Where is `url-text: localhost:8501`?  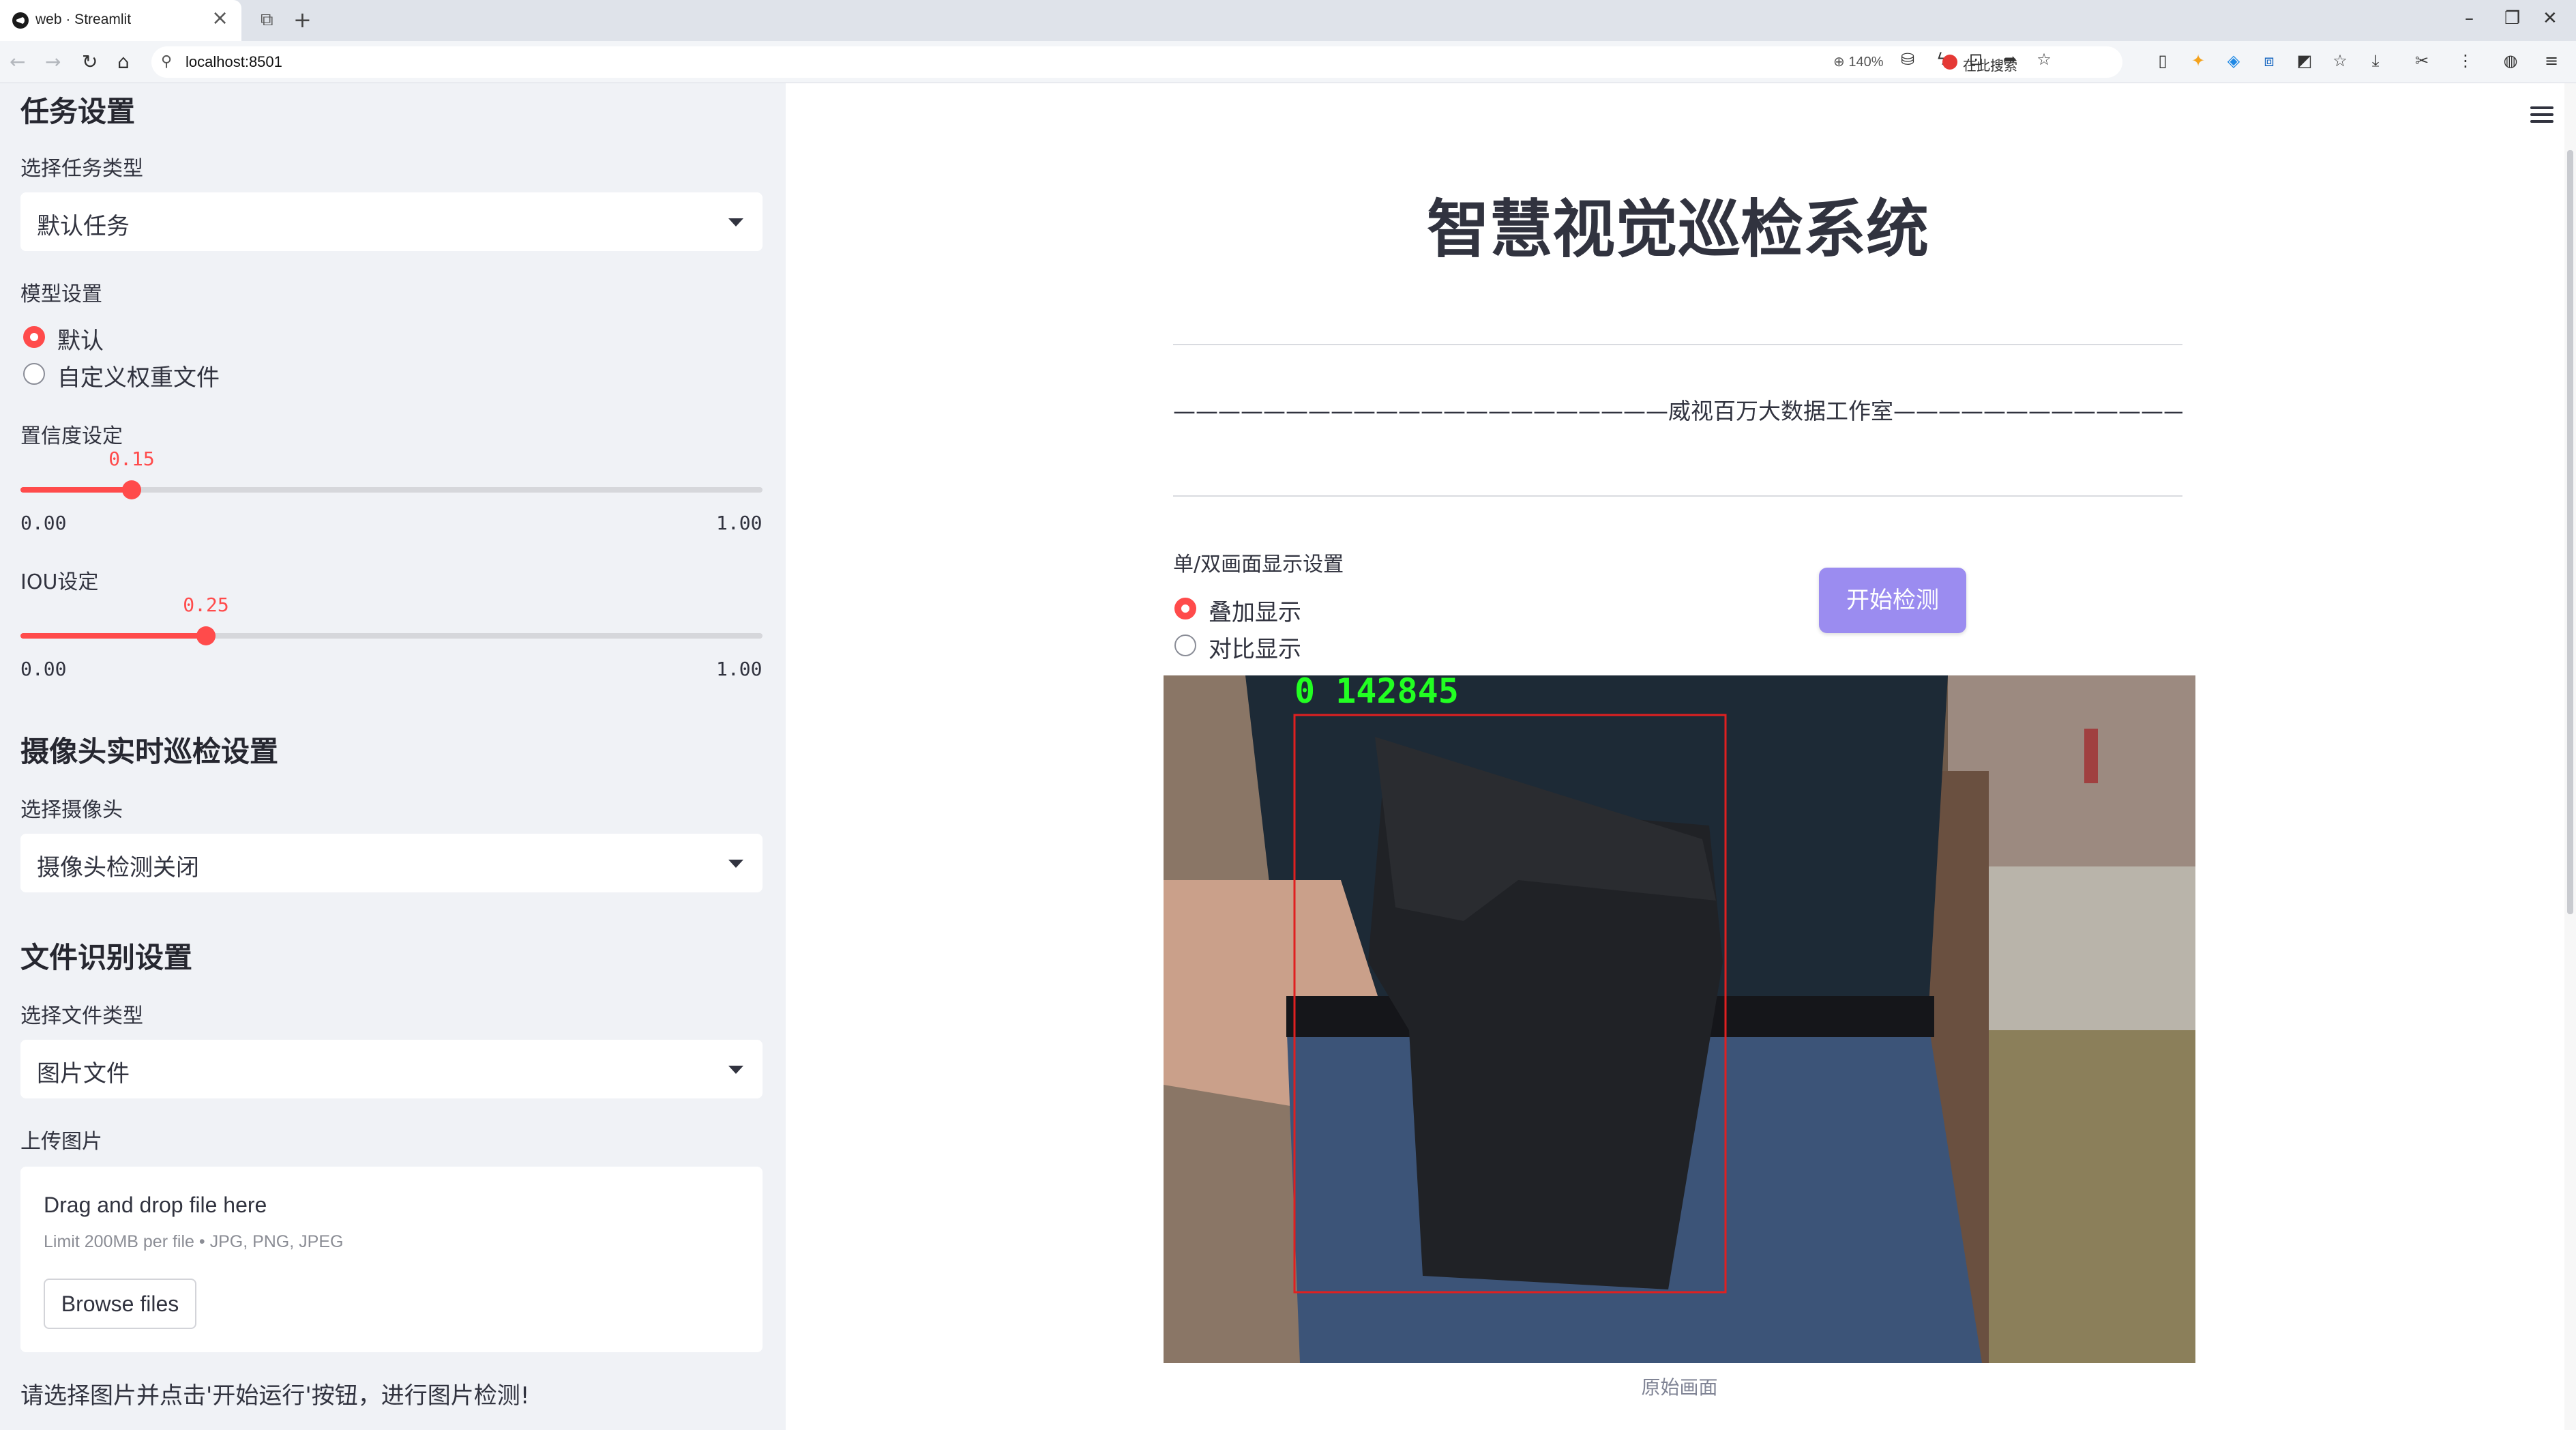 url-text: localhost:8501 is located at coordinates (234, 62).